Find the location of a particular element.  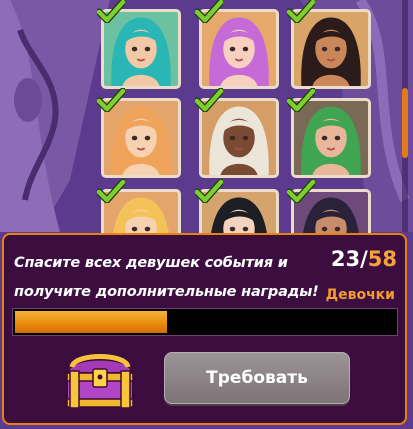

girls-counter: 23/58 is located at coordinates (364, 259).